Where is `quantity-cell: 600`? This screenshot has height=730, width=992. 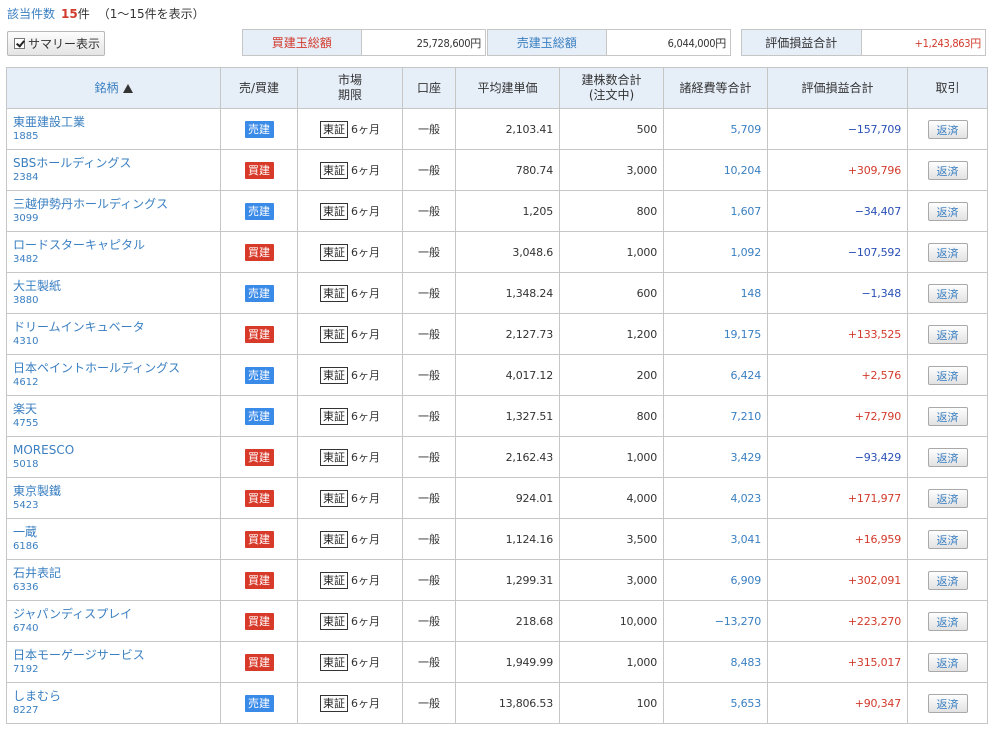 quantity-cell: 600 is located at coordinates (611, 293).